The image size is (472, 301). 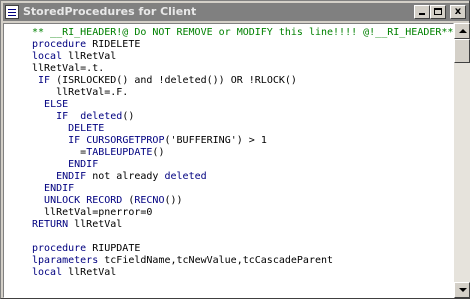 What do you see at coordinates (242, 69) in the screenshot?
I see `code-line: llRetVal=.t.` at bounding box center [242, 69].